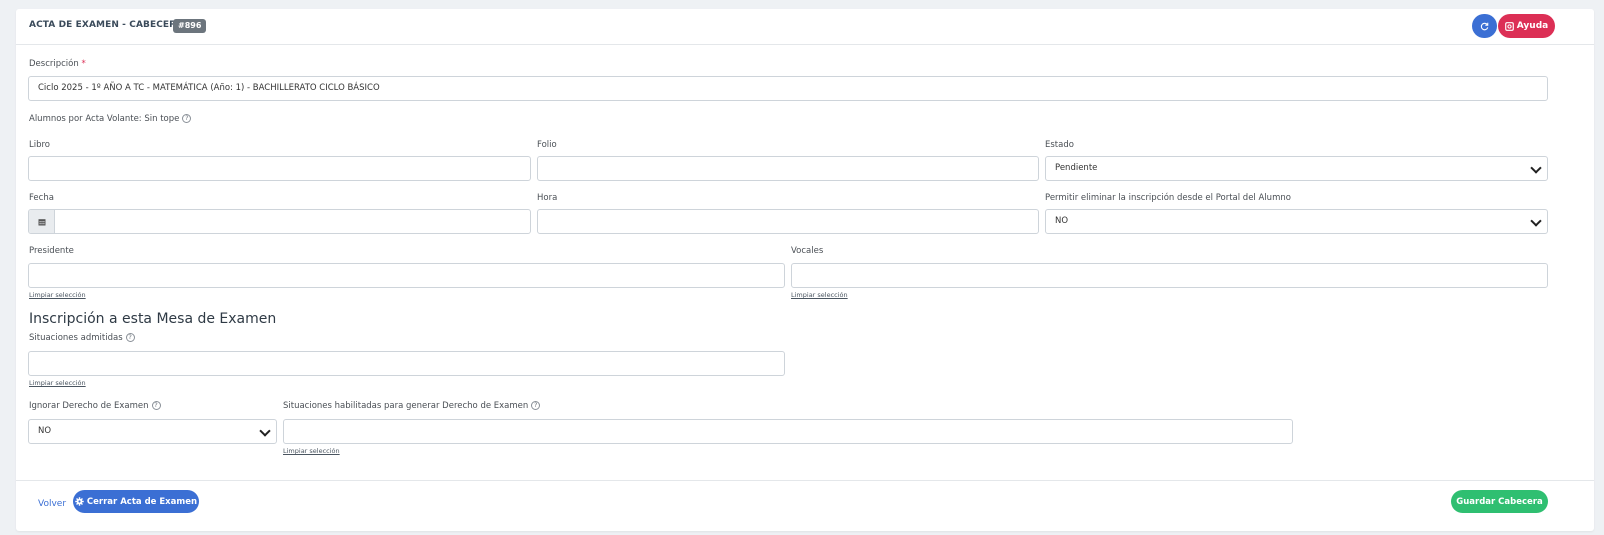 Image resolution: width=1604 pixels, height=535 pixels. What do you see at coordinates (190, 26) in the screenshot?
I see `id-badge: #896` at bounding box center [190, 26].